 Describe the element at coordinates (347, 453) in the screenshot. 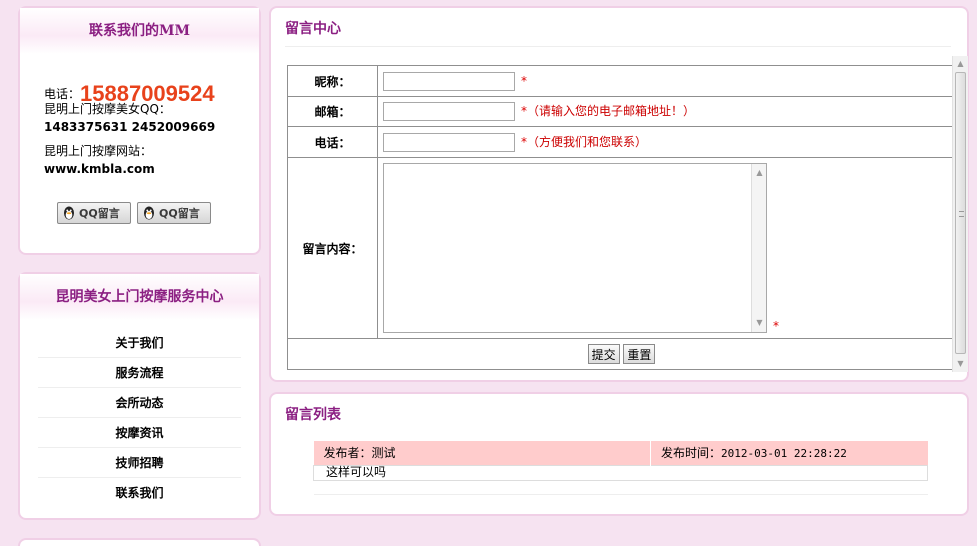

I see `poster-label: 发布者：` at that location.